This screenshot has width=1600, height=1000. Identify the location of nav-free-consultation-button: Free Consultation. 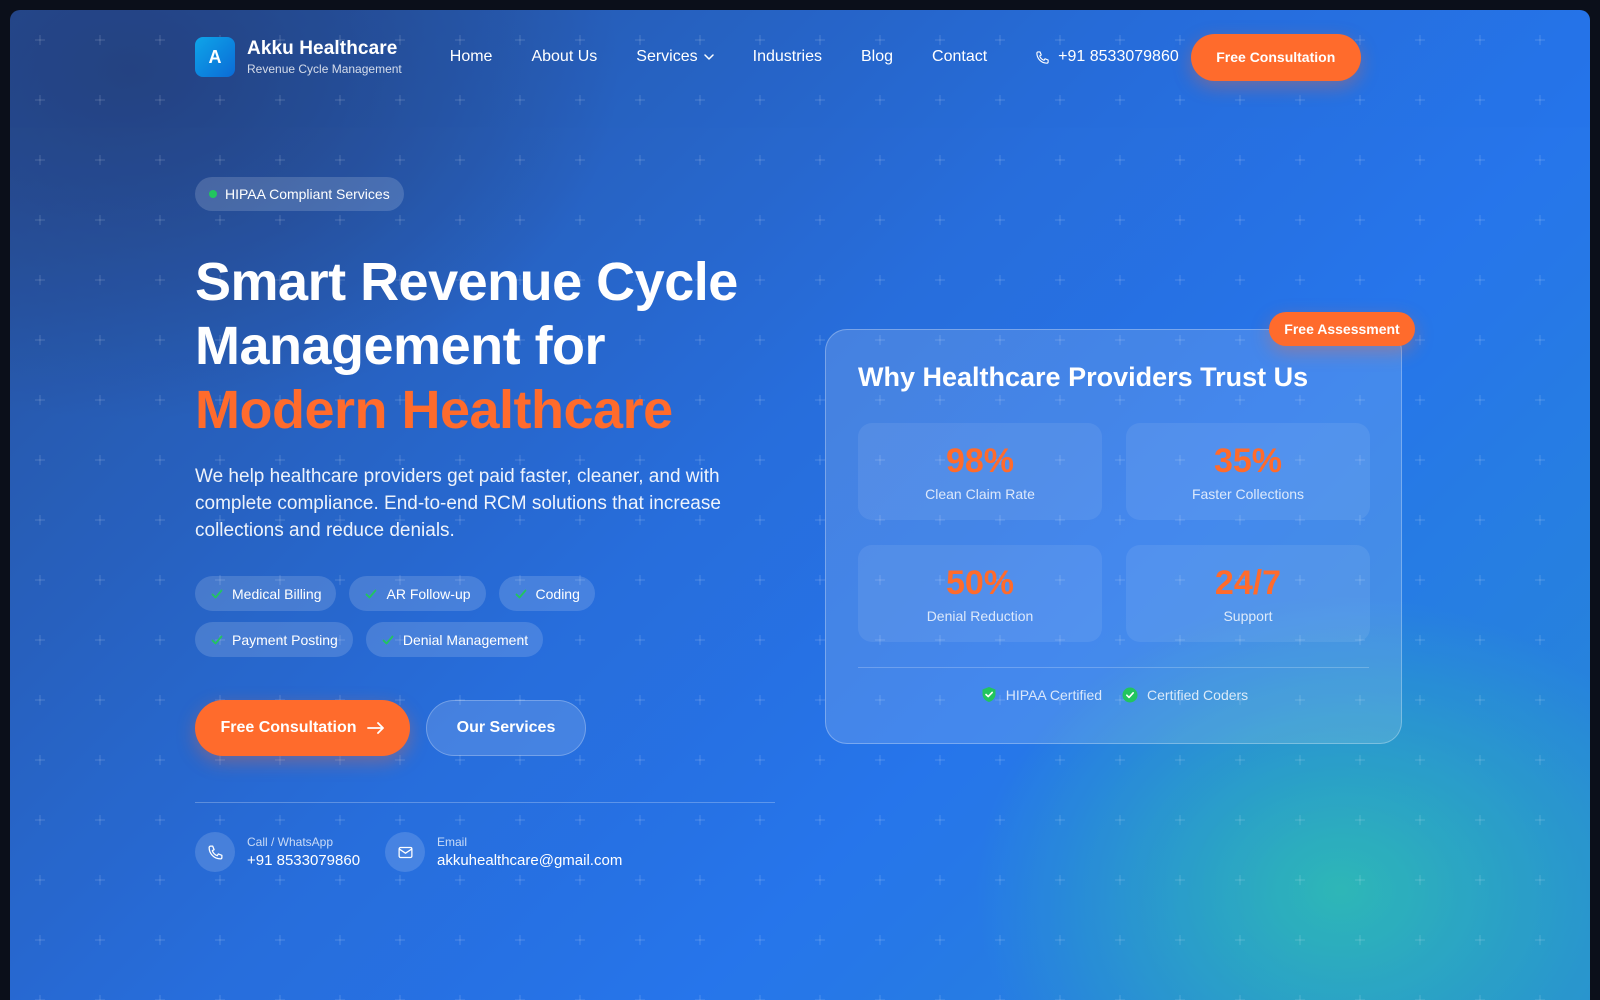
(1275, 57).